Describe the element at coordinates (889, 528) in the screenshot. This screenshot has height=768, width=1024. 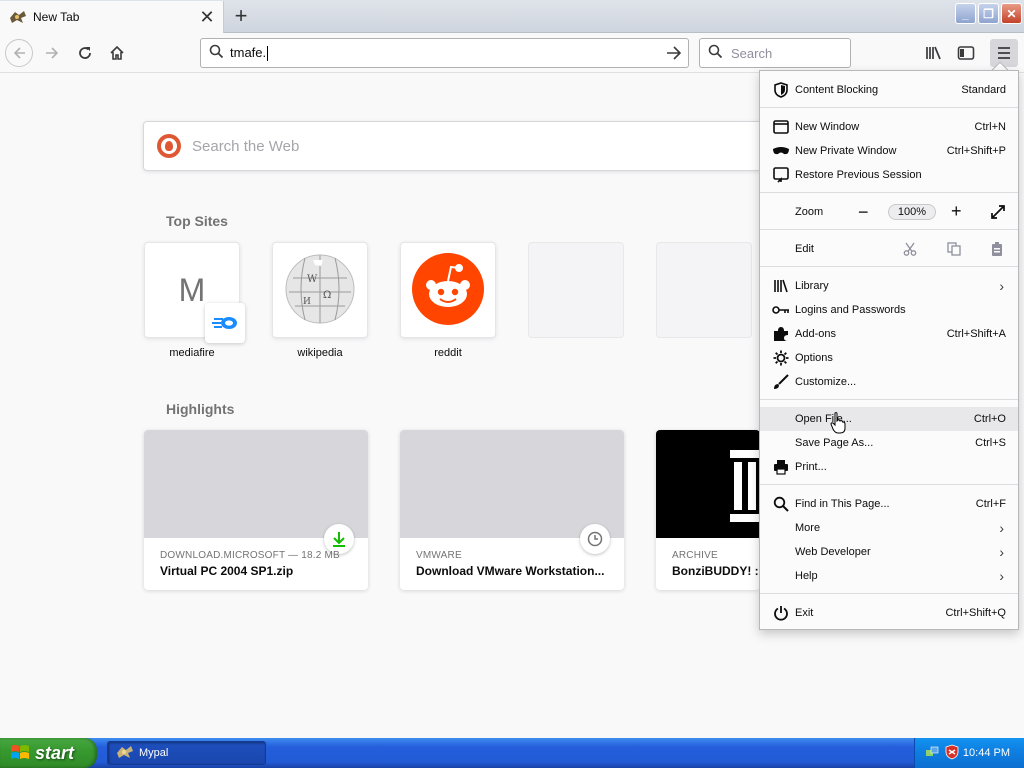
I see `menu-item-more: More ›` at that location.